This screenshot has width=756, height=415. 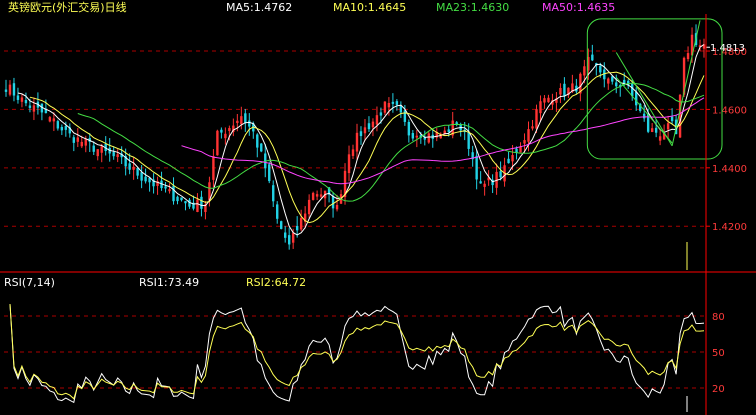 What do you see at coordinates (718, 317) in the screenshot?
I see `rsi-tick-label: 80` at bounding box center [718, 317].